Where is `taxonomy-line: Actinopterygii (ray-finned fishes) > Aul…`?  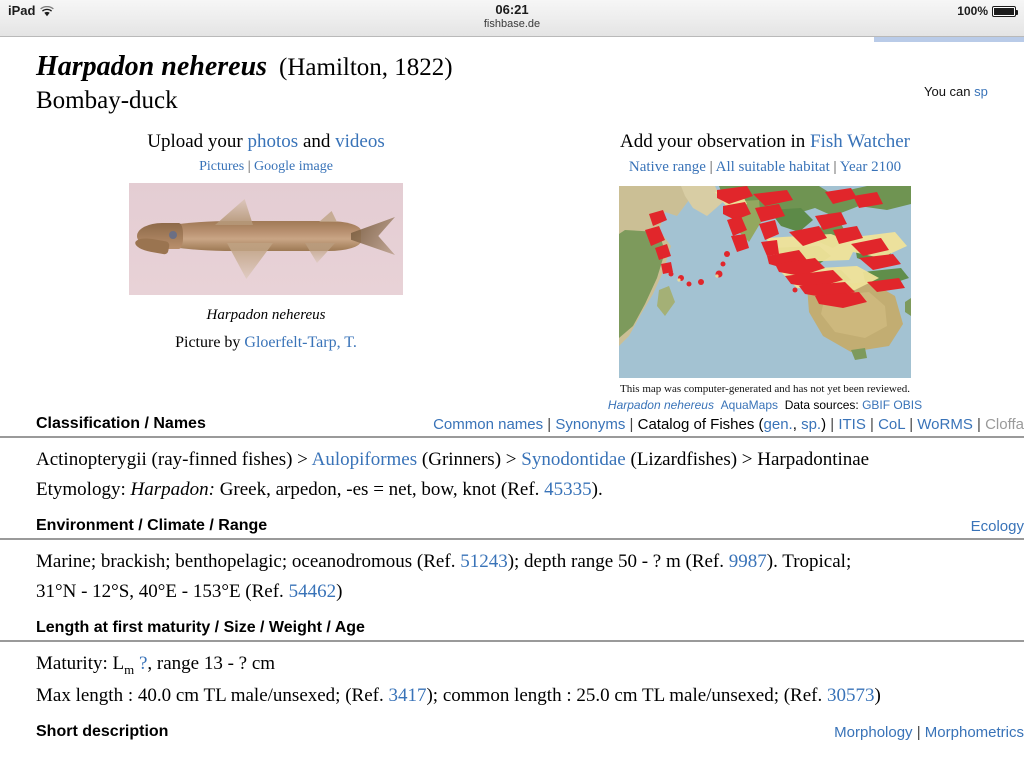
taxonomy-line: Actinopterygii (ray-finned fishes) > Aul… is located at coordinates (512, 460).